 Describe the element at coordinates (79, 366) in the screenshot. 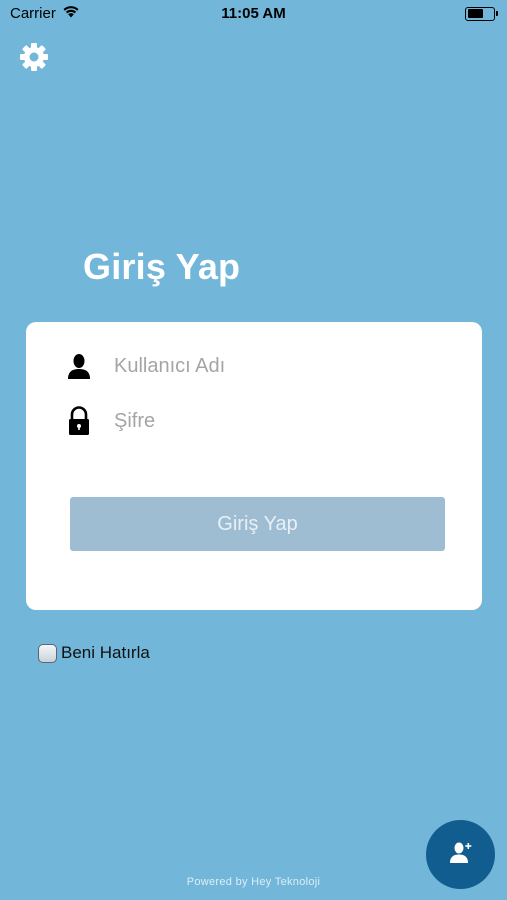

I see `user-icon` at that location.